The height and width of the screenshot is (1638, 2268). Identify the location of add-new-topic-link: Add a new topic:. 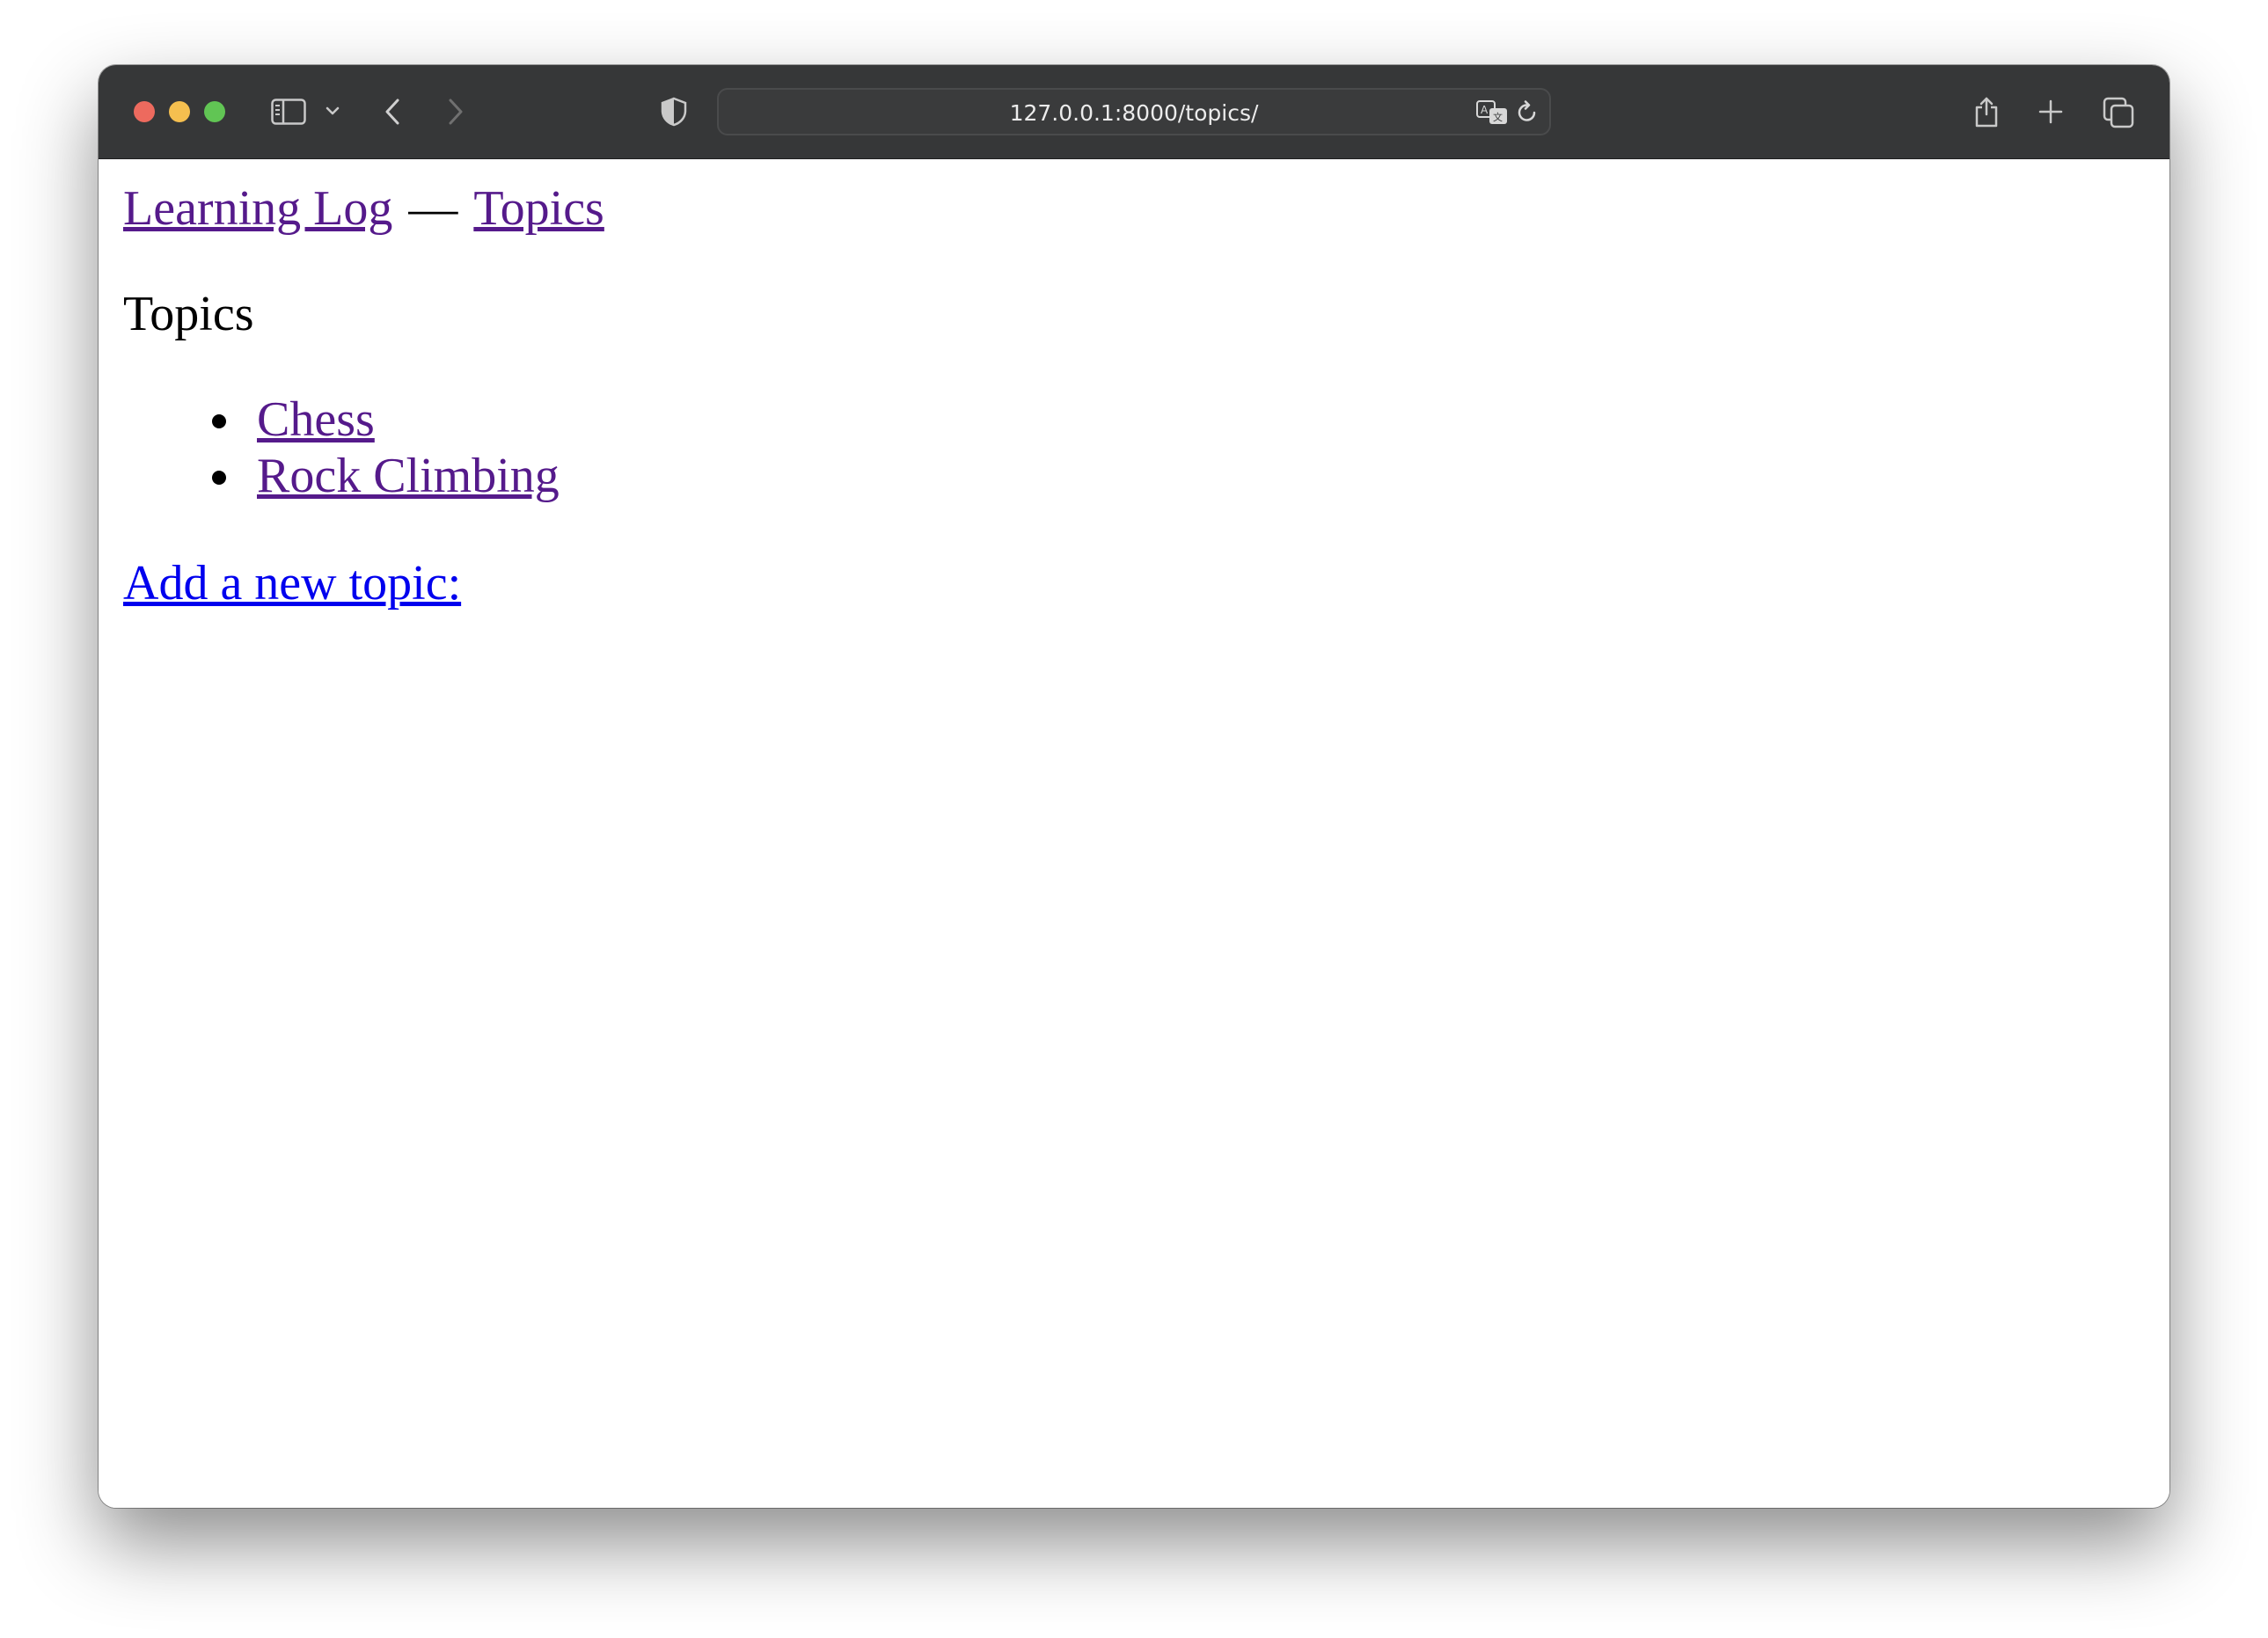
(292, 583).